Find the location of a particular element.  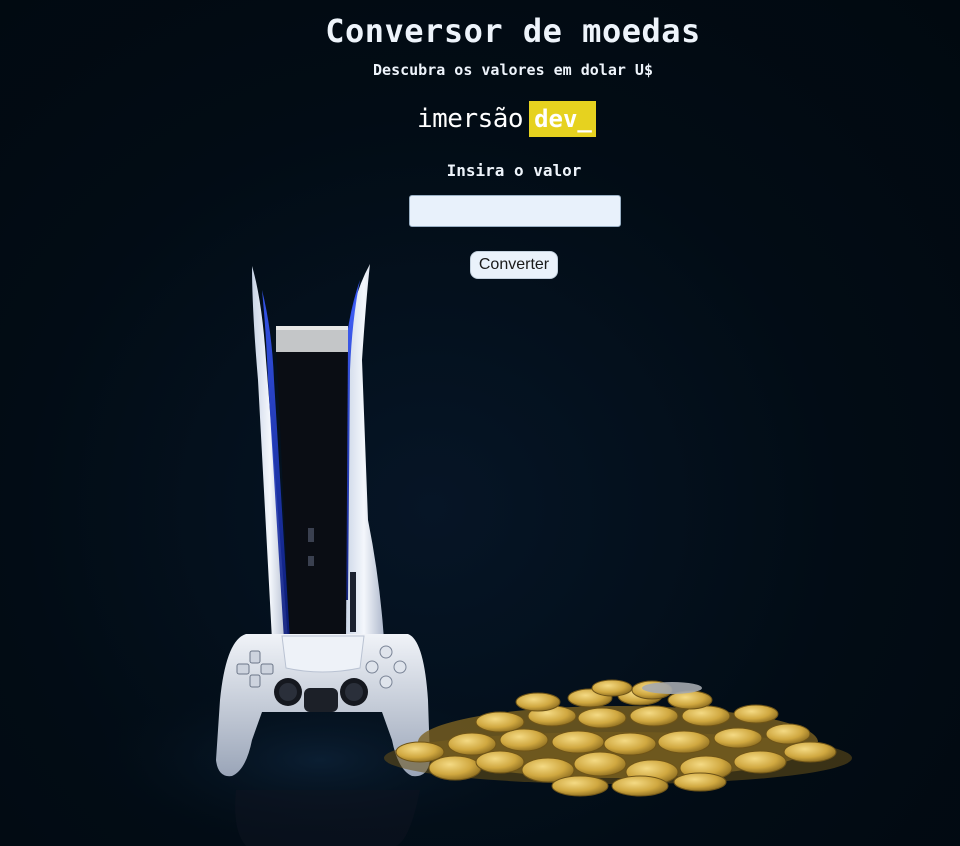

convert-button: Converter is located at coordinates (514, 265).